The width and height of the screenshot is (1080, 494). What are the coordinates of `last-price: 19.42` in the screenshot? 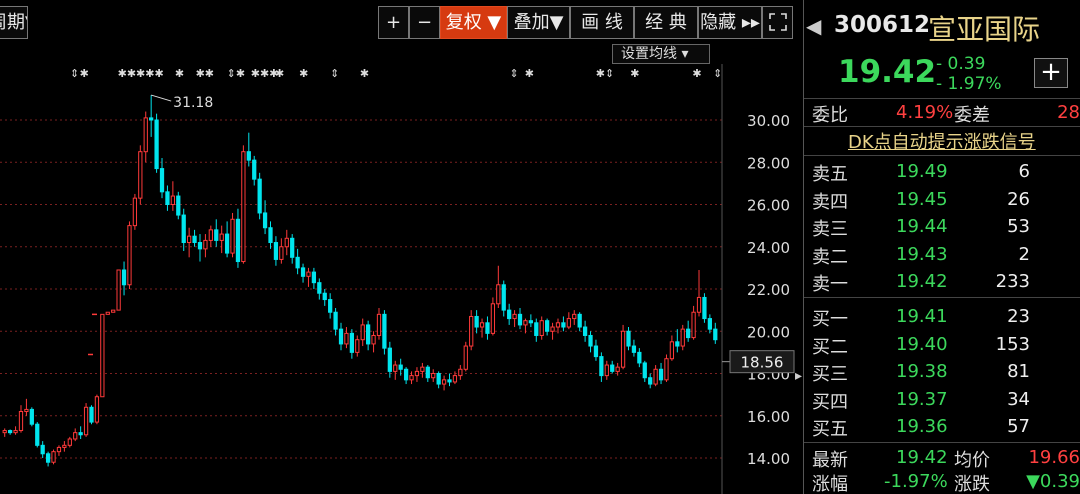 It's located at (887, 72).